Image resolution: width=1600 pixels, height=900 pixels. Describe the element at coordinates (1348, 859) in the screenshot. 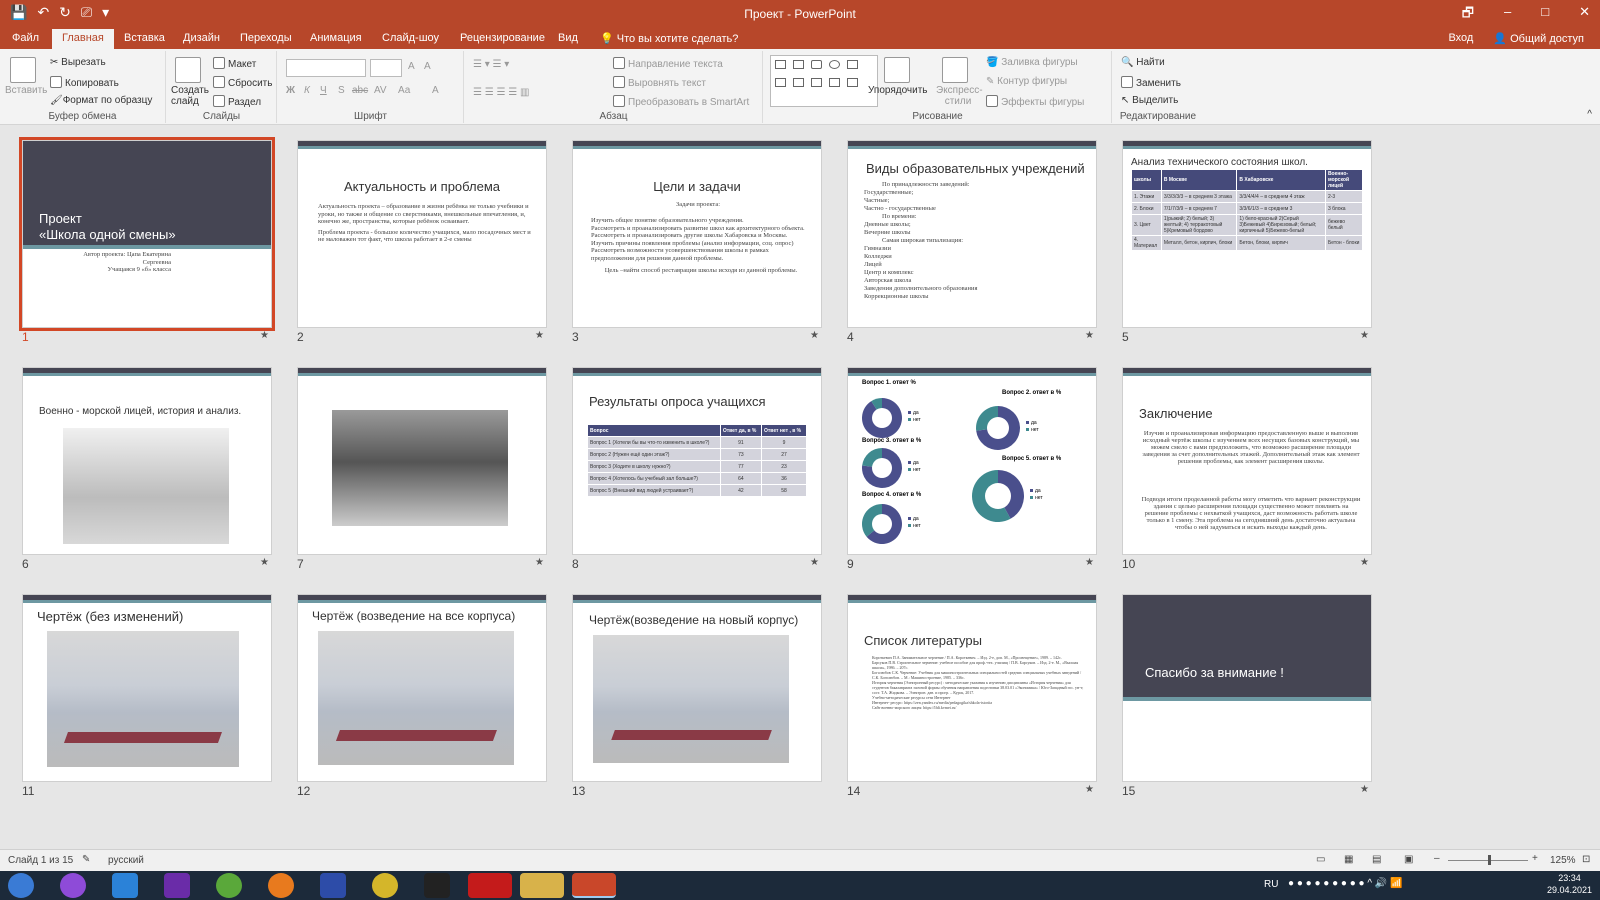

I see `slide-sorter-view-icon: ▦` at that location.